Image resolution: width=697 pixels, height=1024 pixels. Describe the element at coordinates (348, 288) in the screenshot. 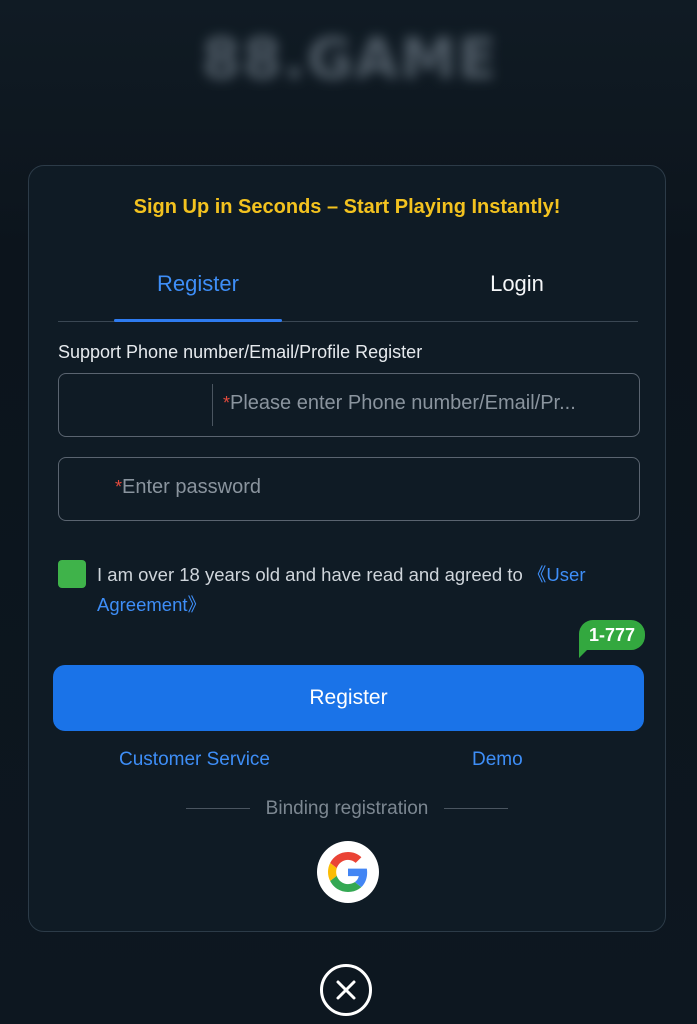

I see `tab-bar: Register Login` at that location.